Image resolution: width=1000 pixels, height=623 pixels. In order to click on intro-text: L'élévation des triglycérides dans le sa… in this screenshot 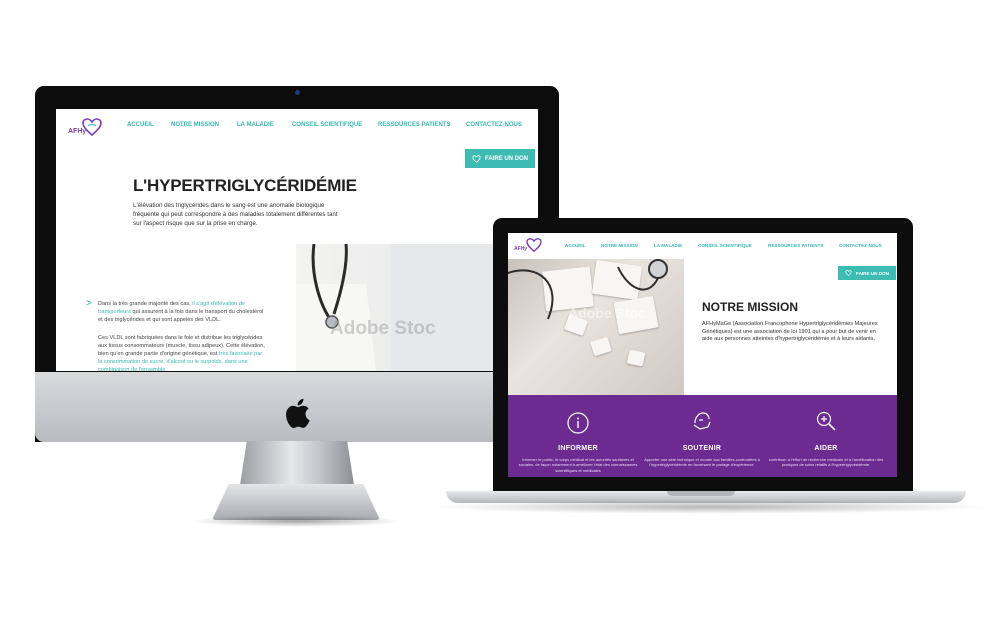, I will do `click(235, 214)`.